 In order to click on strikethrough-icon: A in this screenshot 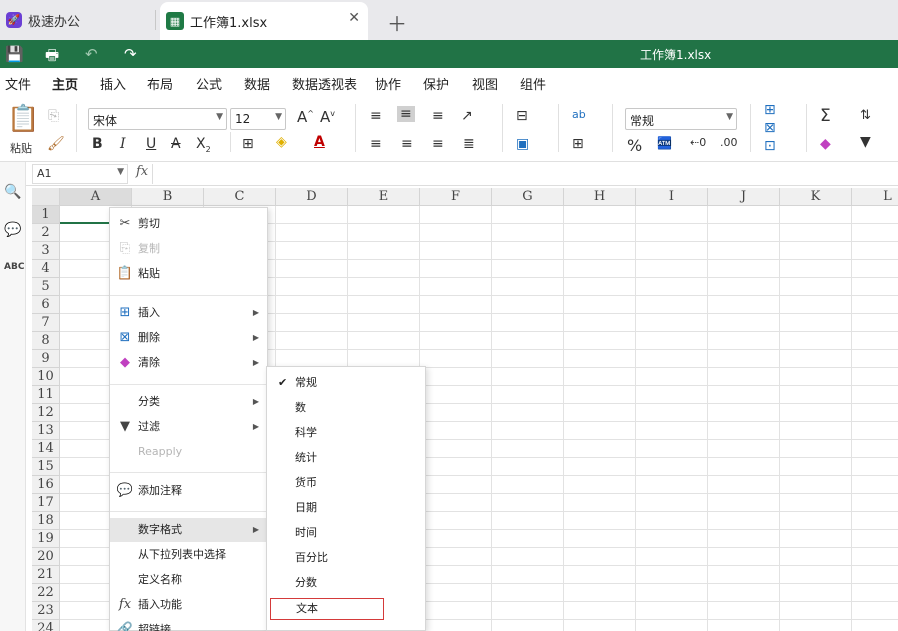, I will do `click(176, 144)`.